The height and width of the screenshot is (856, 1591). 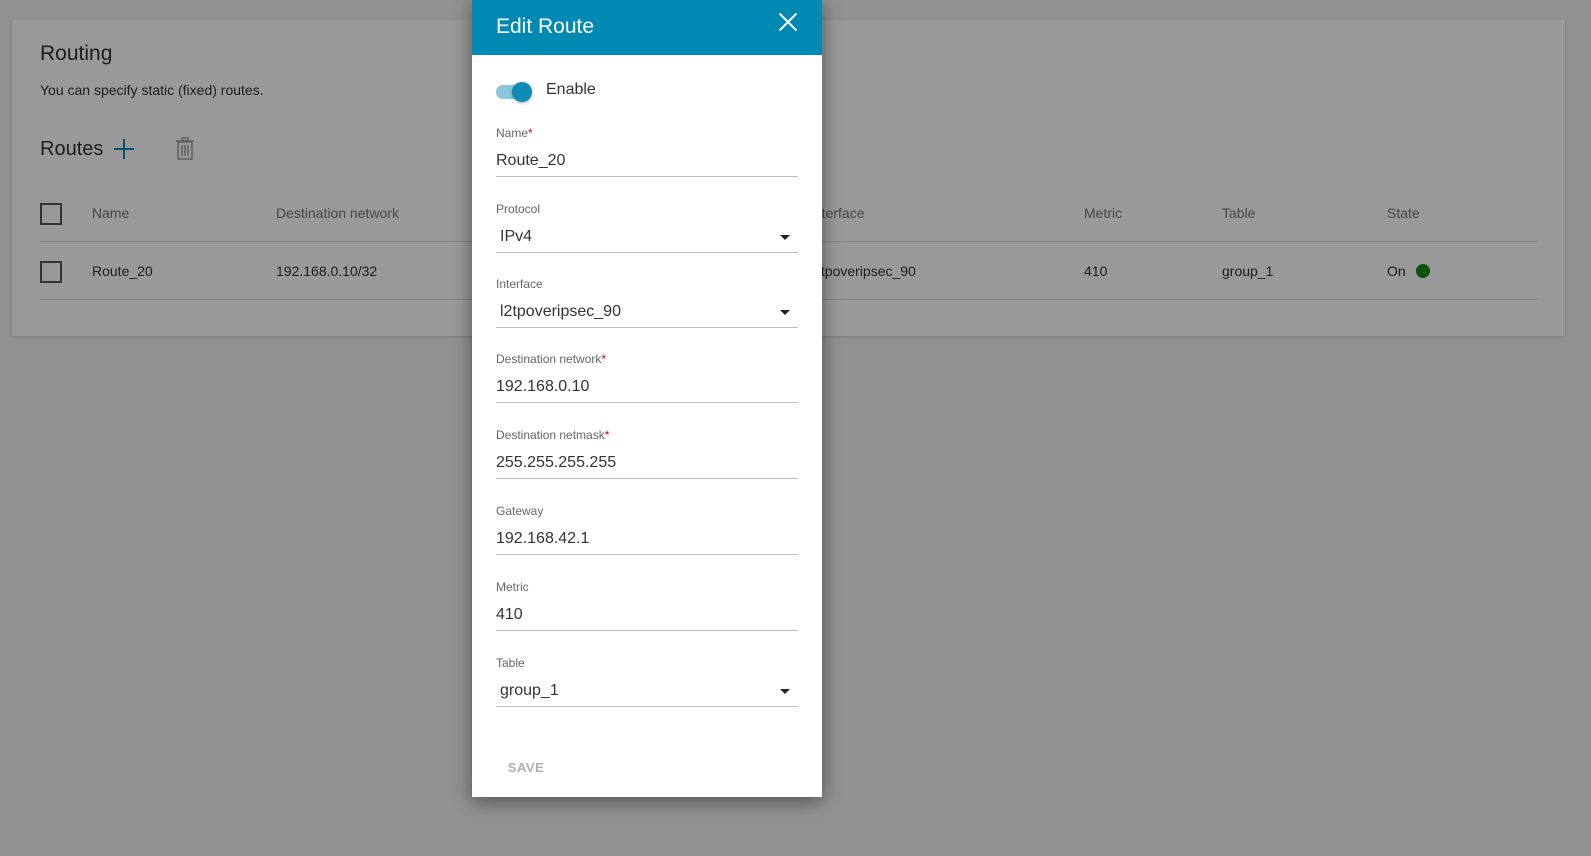 I want to click on gateway-field: Gateway 192.168.42.1, so click(x=647, y=529).